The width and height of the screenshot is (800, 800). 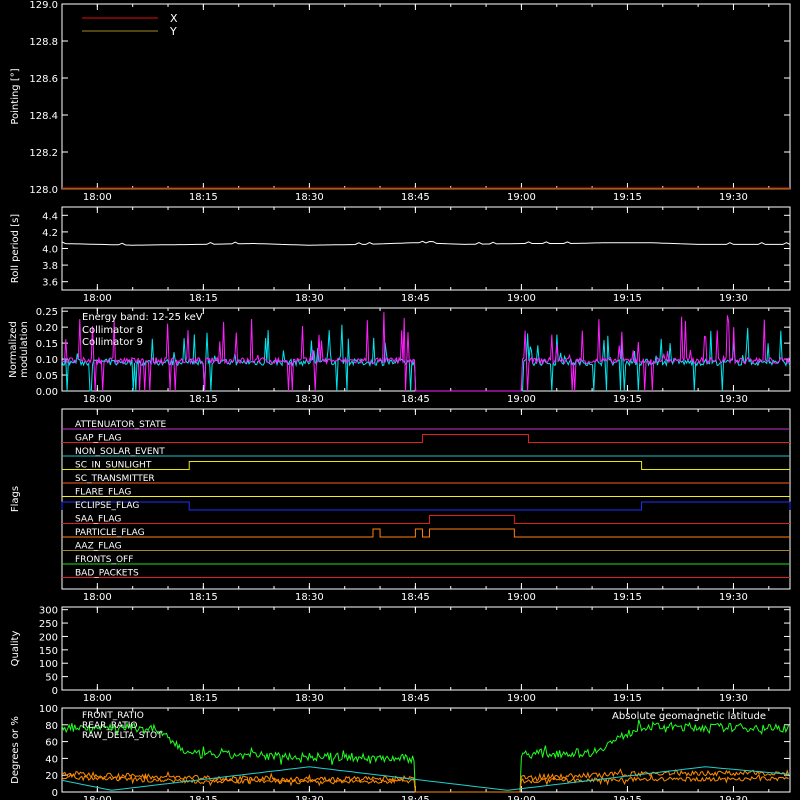 What do you see at coordinates (98, 520) in the screenshot?
I see `flag-label-saa-flag: SAA_FLAG` at bounding box center [98, 520].